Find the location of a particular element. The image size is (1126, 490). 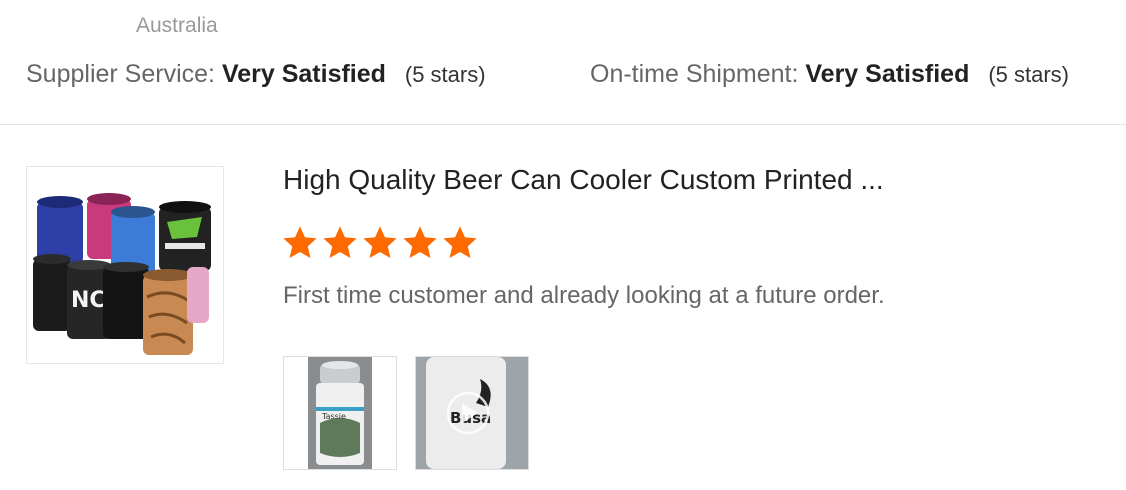

review-stars is located at coordinates (380, 243).